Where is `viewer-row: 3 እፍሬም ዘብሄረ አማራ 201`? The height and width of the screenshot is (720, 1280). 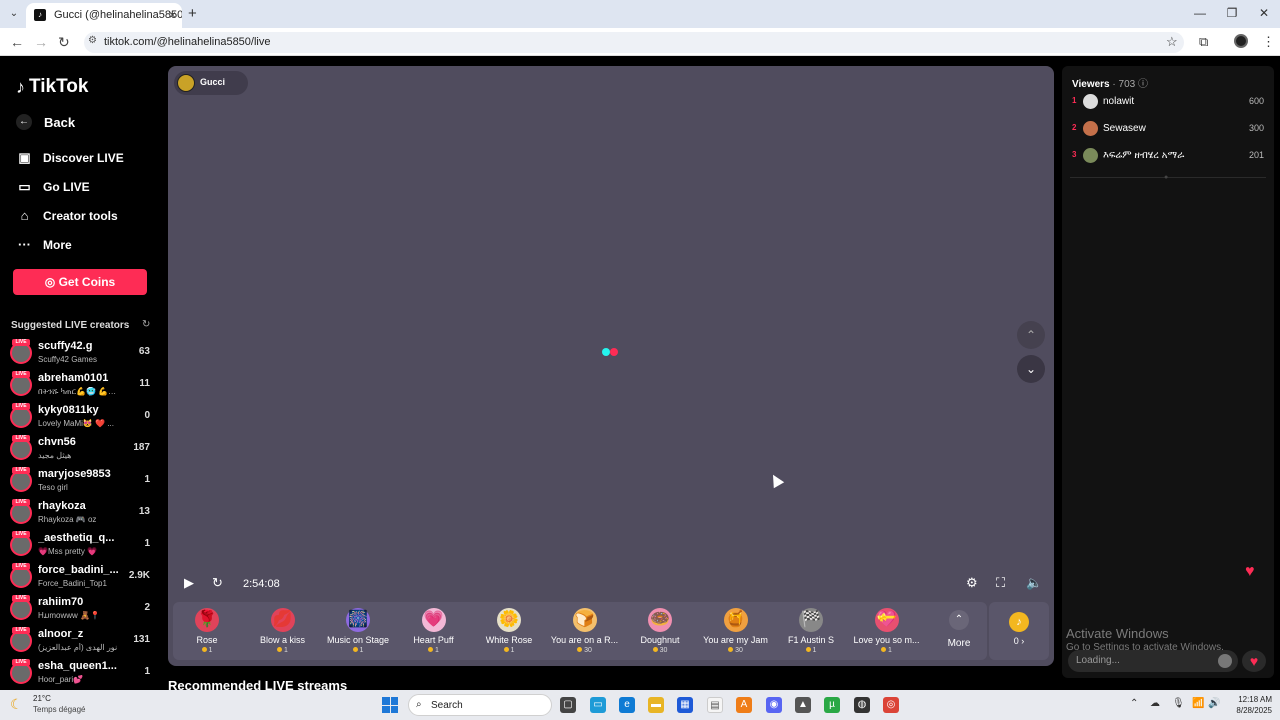
viewer-row: 3 እፍሬም ዘብሄረ አማራ 201 is located at coordinates (1168, 156).